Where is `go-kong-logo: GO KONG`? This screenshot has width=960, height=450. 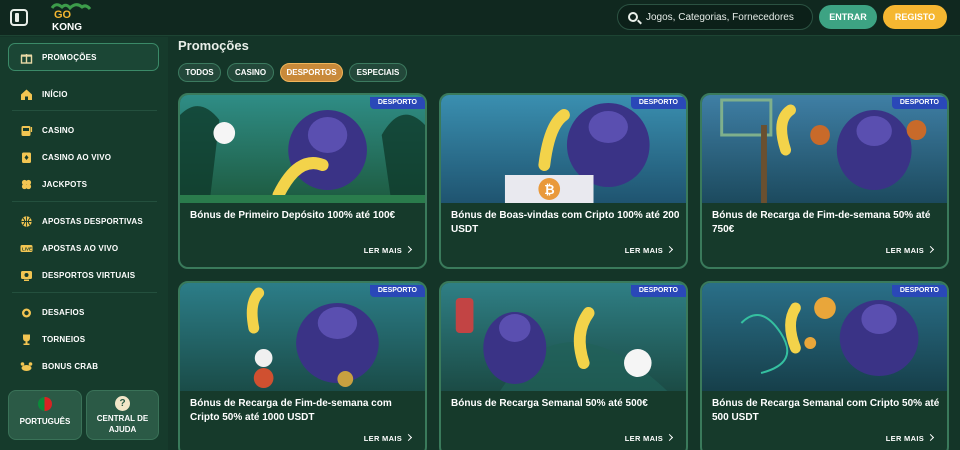 go-kong-logo: GO KONG is located at coordinates (69, 18).